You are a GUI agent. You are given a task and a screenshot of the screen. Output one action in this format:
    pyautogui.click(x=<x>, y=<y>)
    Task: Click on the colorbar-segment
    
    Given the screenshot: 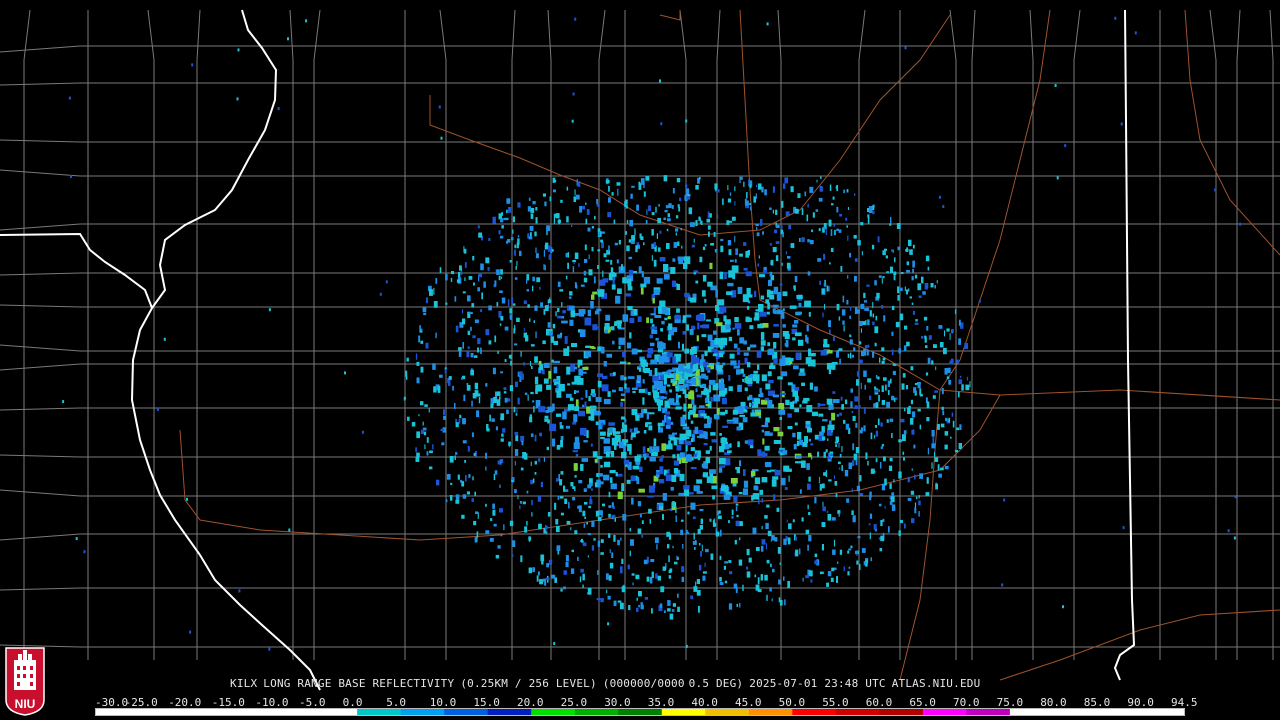 What is the action you would take?
    pyautogui.click(x=727, y=712)
    